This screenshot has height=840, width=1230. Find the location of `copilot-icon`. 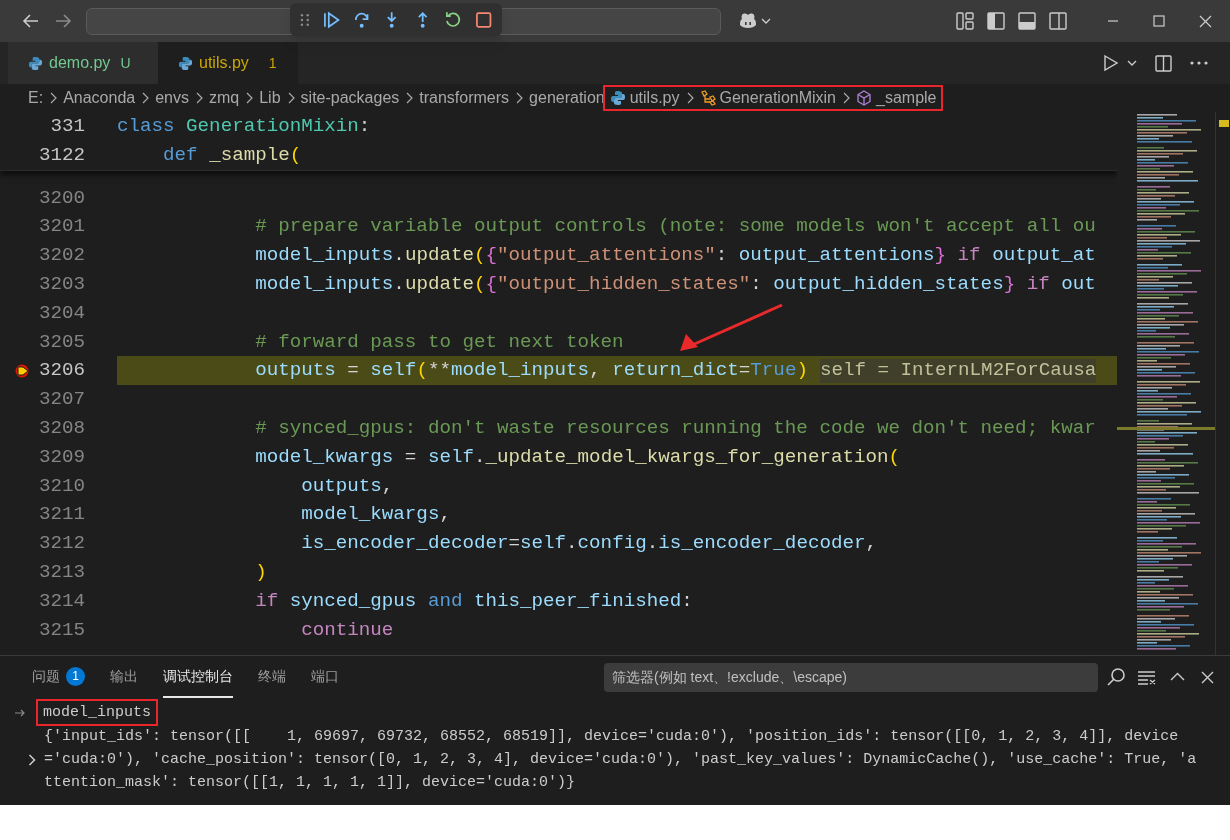

copilot-icon is located at coordinates (748, 21).